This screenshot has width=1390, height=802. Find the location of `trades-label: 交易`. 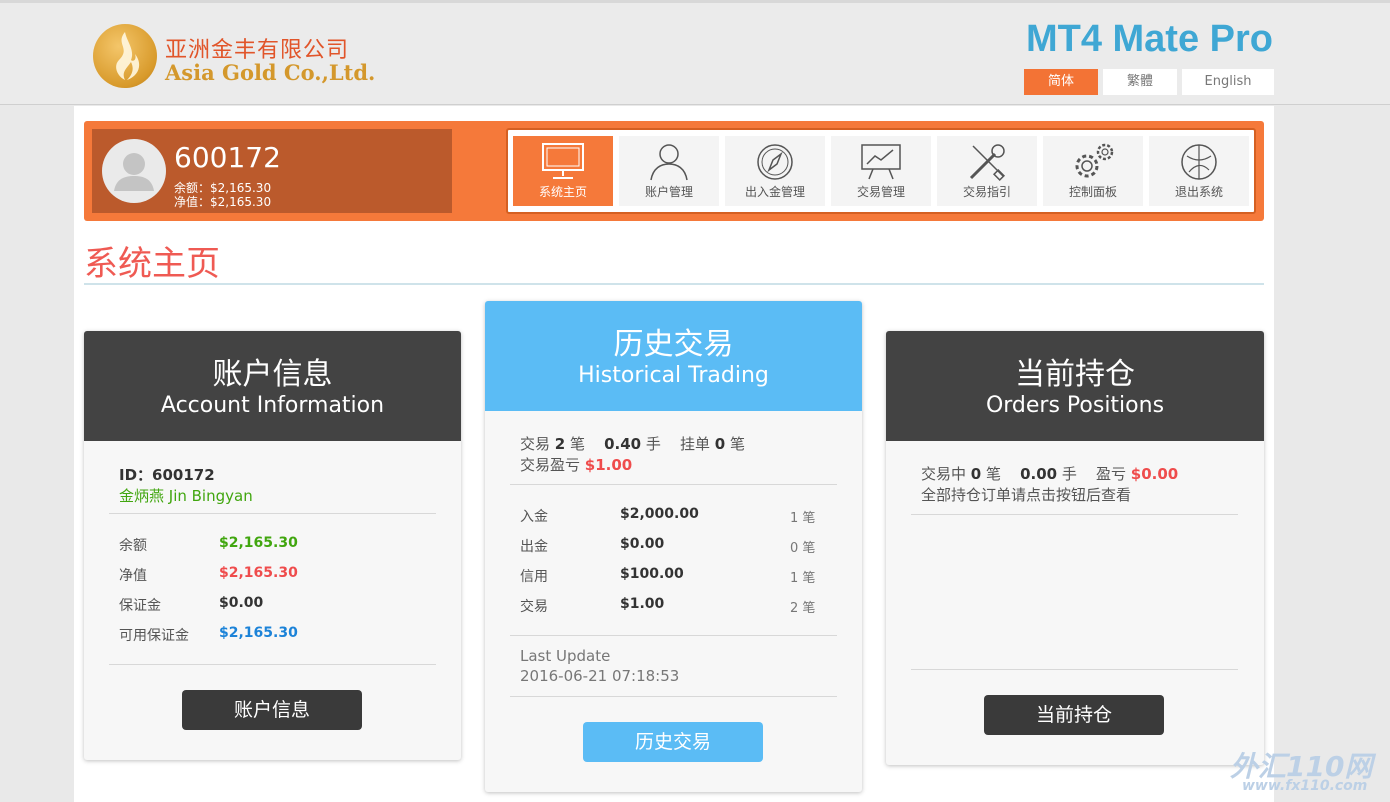

trades-label: 交易 is located at coordinates (535, 444).